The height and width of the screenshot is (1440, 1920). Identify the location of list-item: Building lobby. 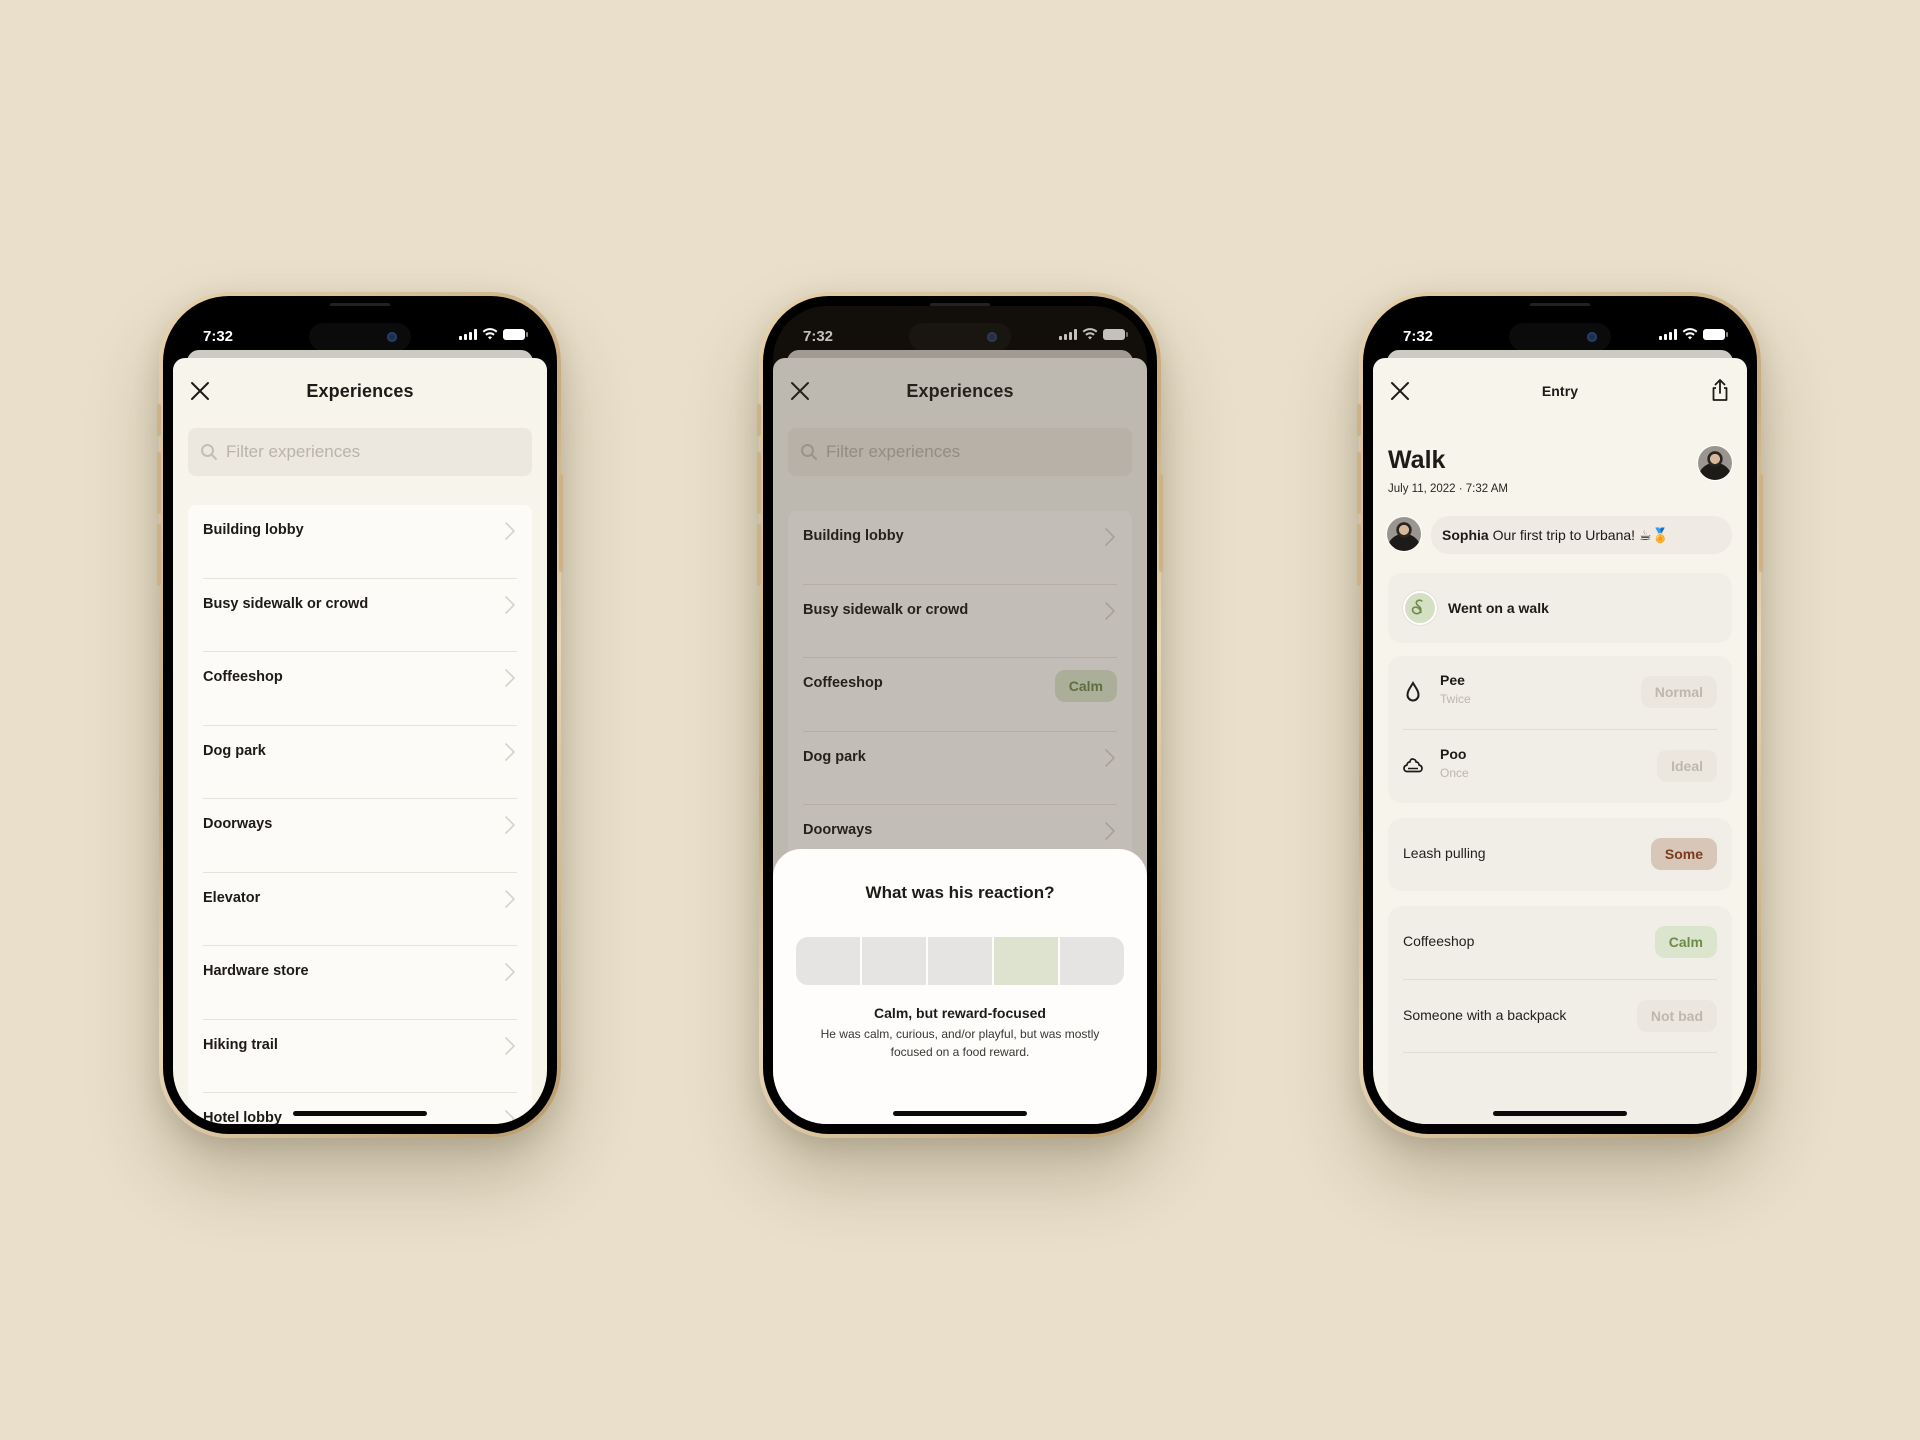
(360, 542).